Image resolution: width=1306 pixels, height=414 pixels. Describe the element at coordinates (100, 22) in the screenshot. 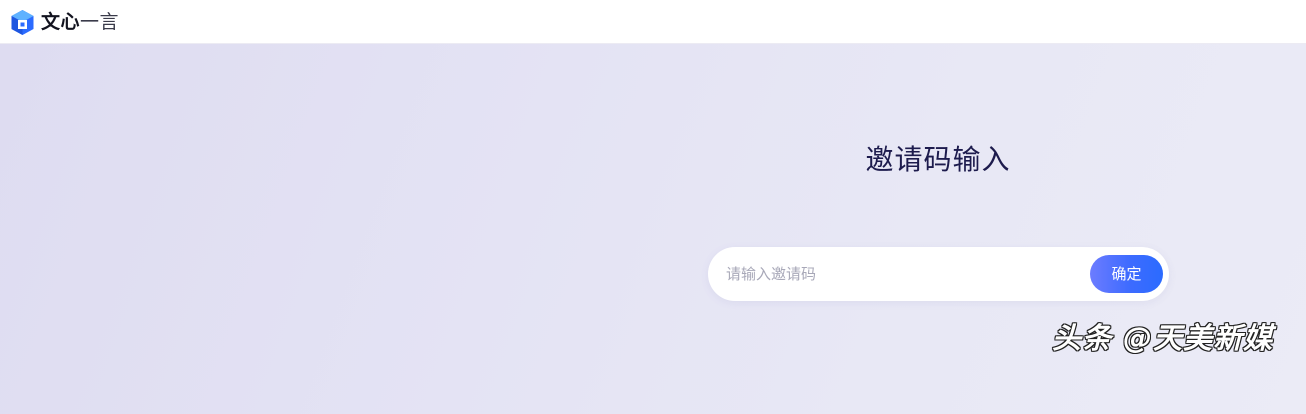

I see `brand-name-light: 一言` at that location.